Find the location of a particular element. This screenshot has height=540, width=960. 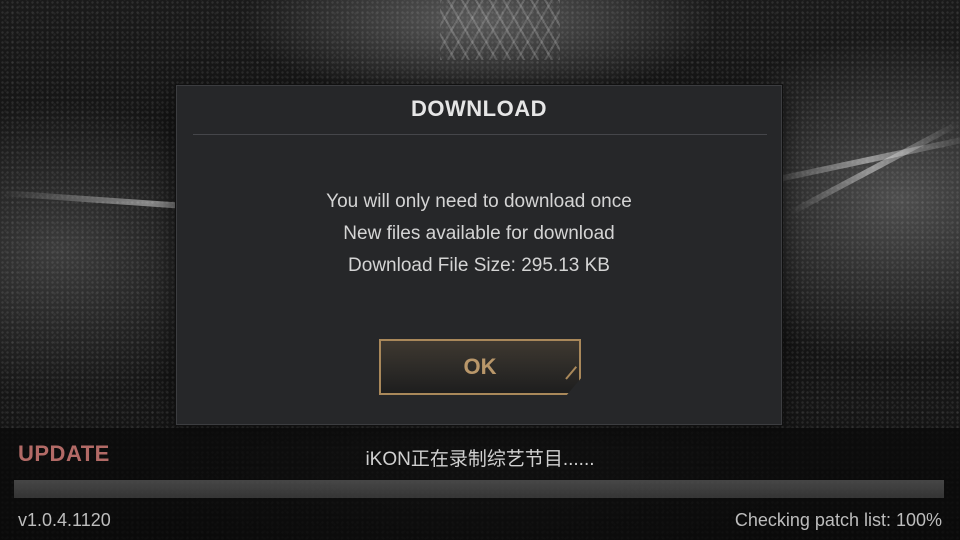

dialog-line-file-size: Download File Size: 295.13 KB is located at coordinates (479, 265).